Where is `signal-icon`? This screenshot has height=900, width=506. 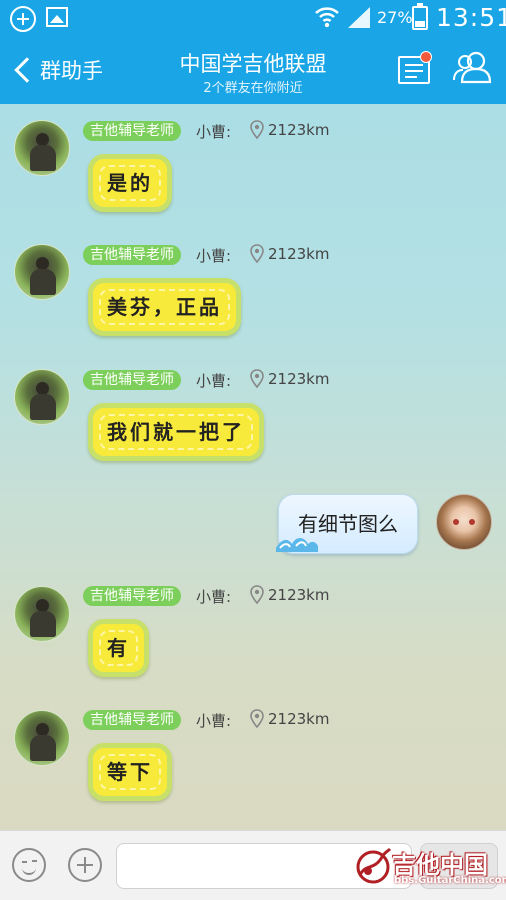 signal-icon is located at coordinates (359, 17).